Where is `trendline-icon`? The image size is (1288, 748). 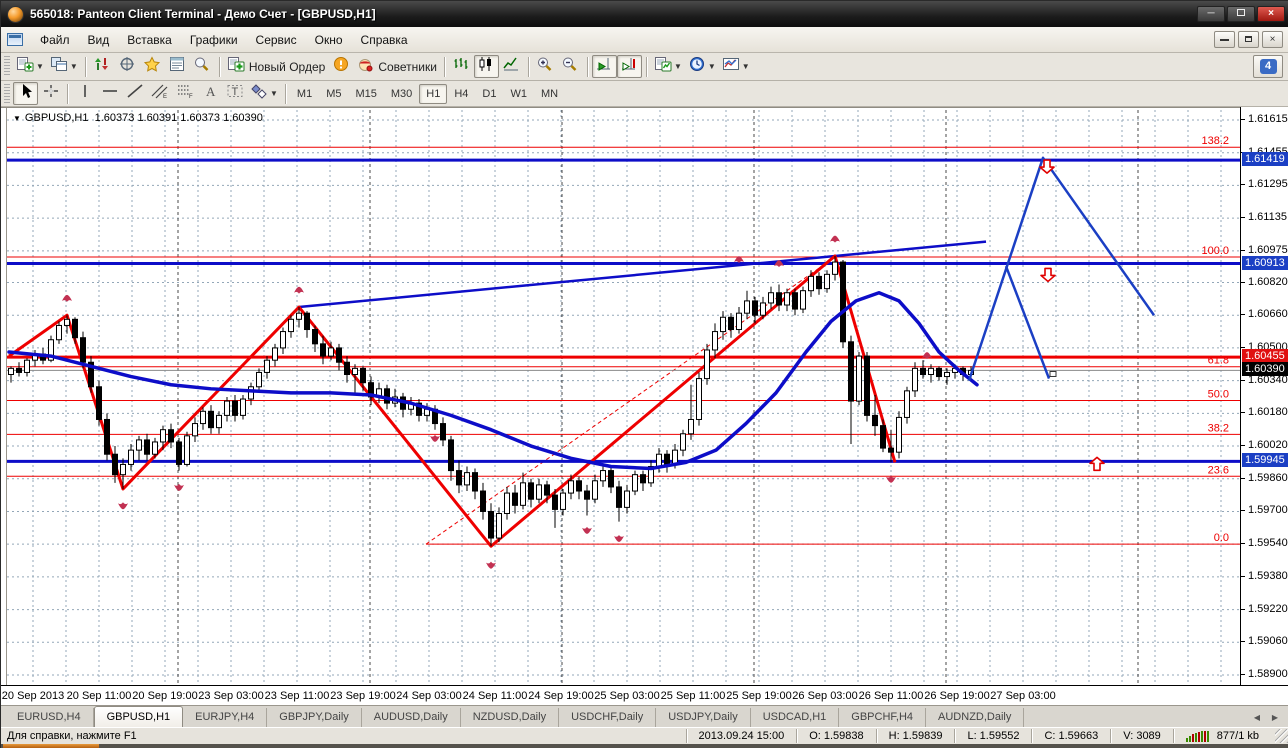
trendline-icon is located at coordinates (134, 93).